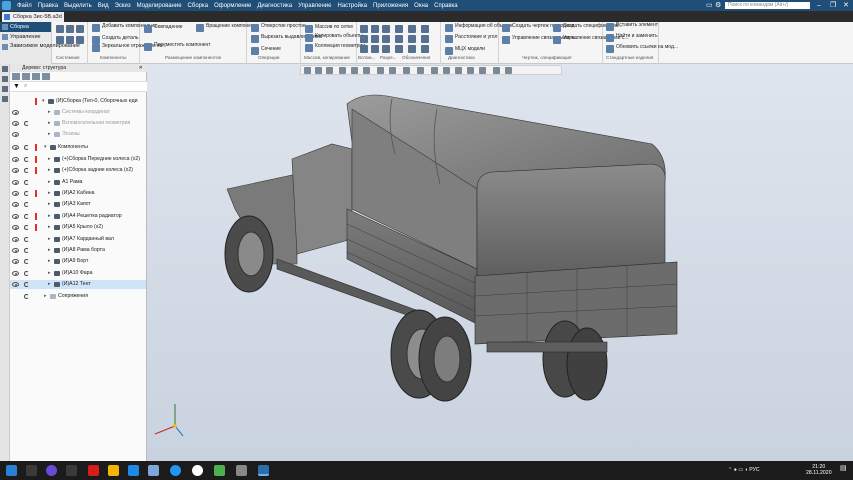 The image size is (853, 480). I want to click on tree-row-a1-frame: ▸ A1 Рама, so click(78, 182).